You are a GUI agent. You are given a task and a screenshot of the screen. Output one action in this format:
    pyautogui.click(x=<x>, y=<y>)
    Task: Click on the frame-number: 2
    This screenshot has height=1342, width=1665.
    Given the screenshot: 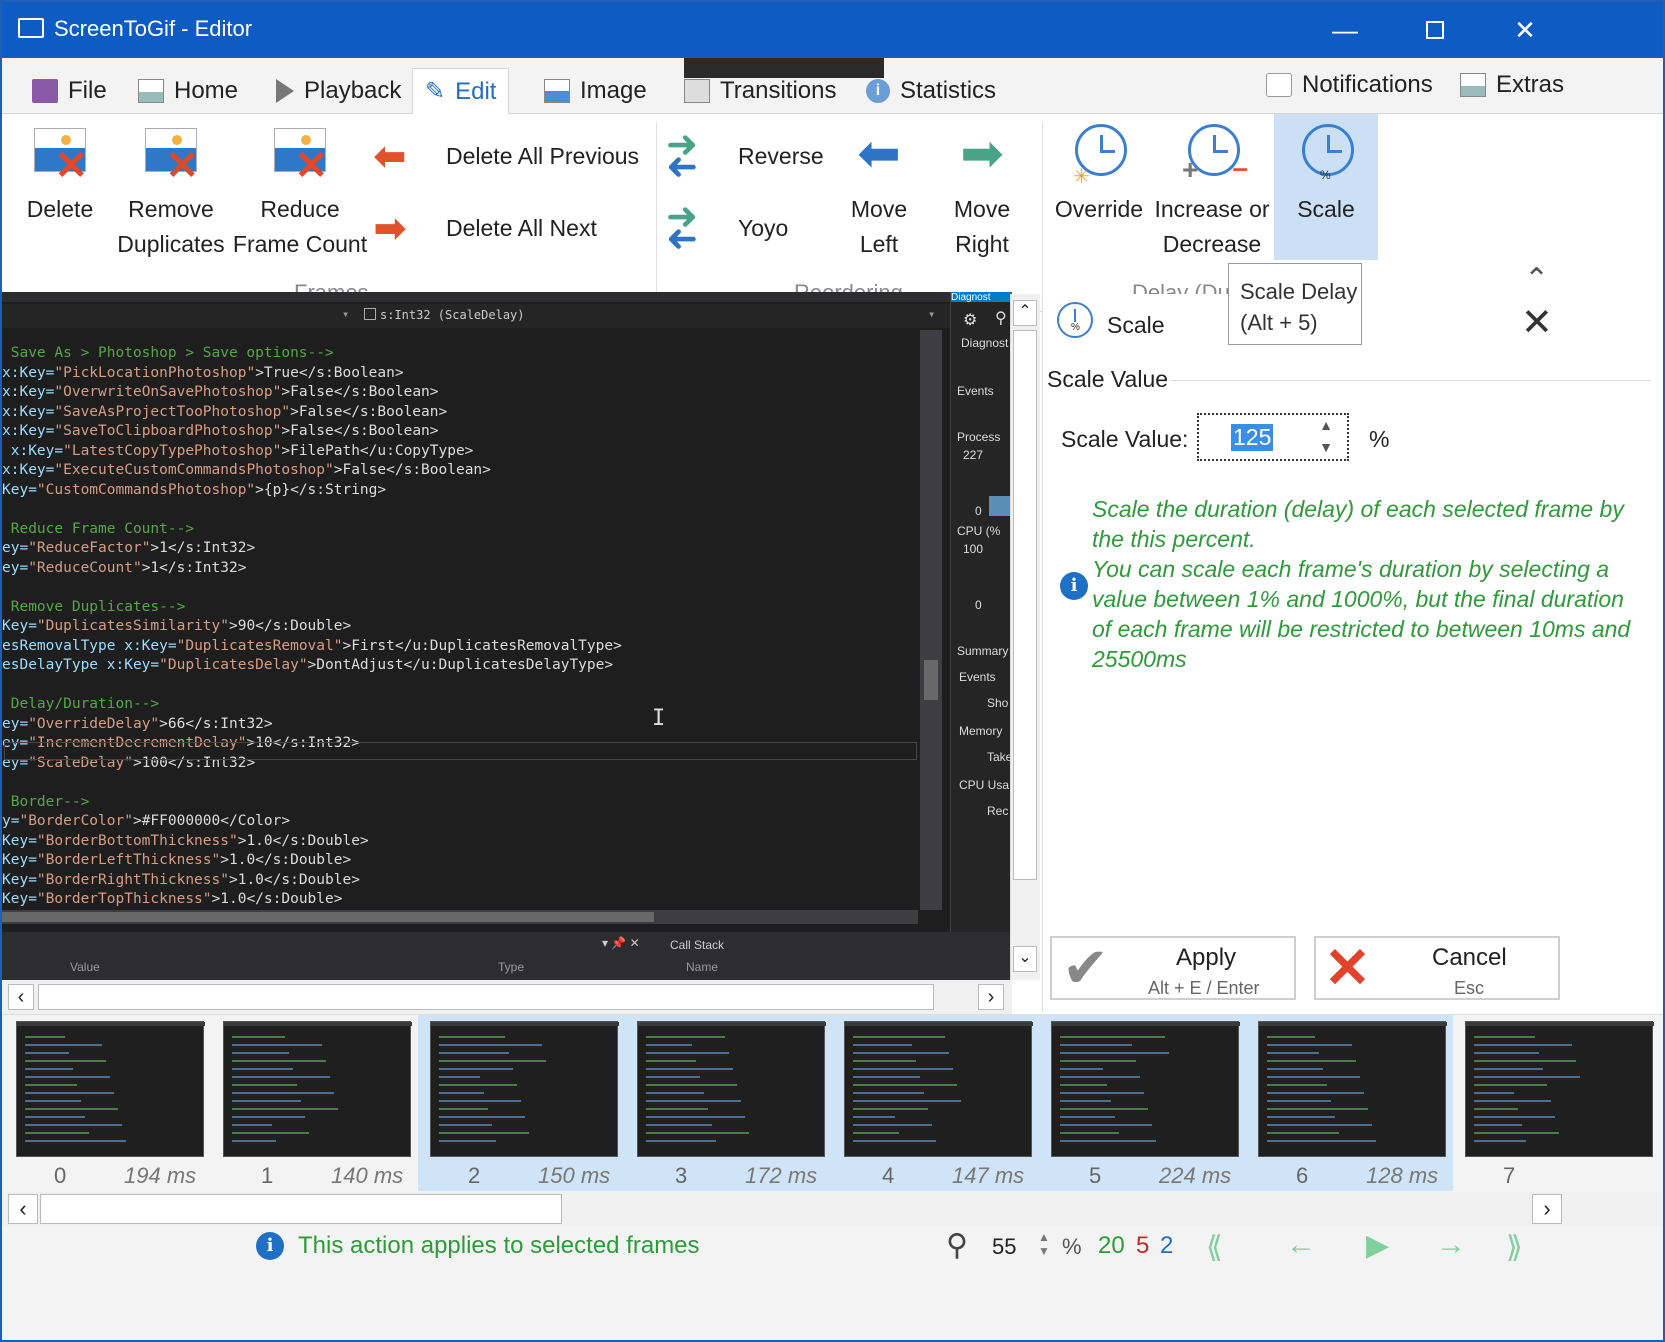 What is the action you would take?
    pyautogui.click(x=474, y=1175)
    